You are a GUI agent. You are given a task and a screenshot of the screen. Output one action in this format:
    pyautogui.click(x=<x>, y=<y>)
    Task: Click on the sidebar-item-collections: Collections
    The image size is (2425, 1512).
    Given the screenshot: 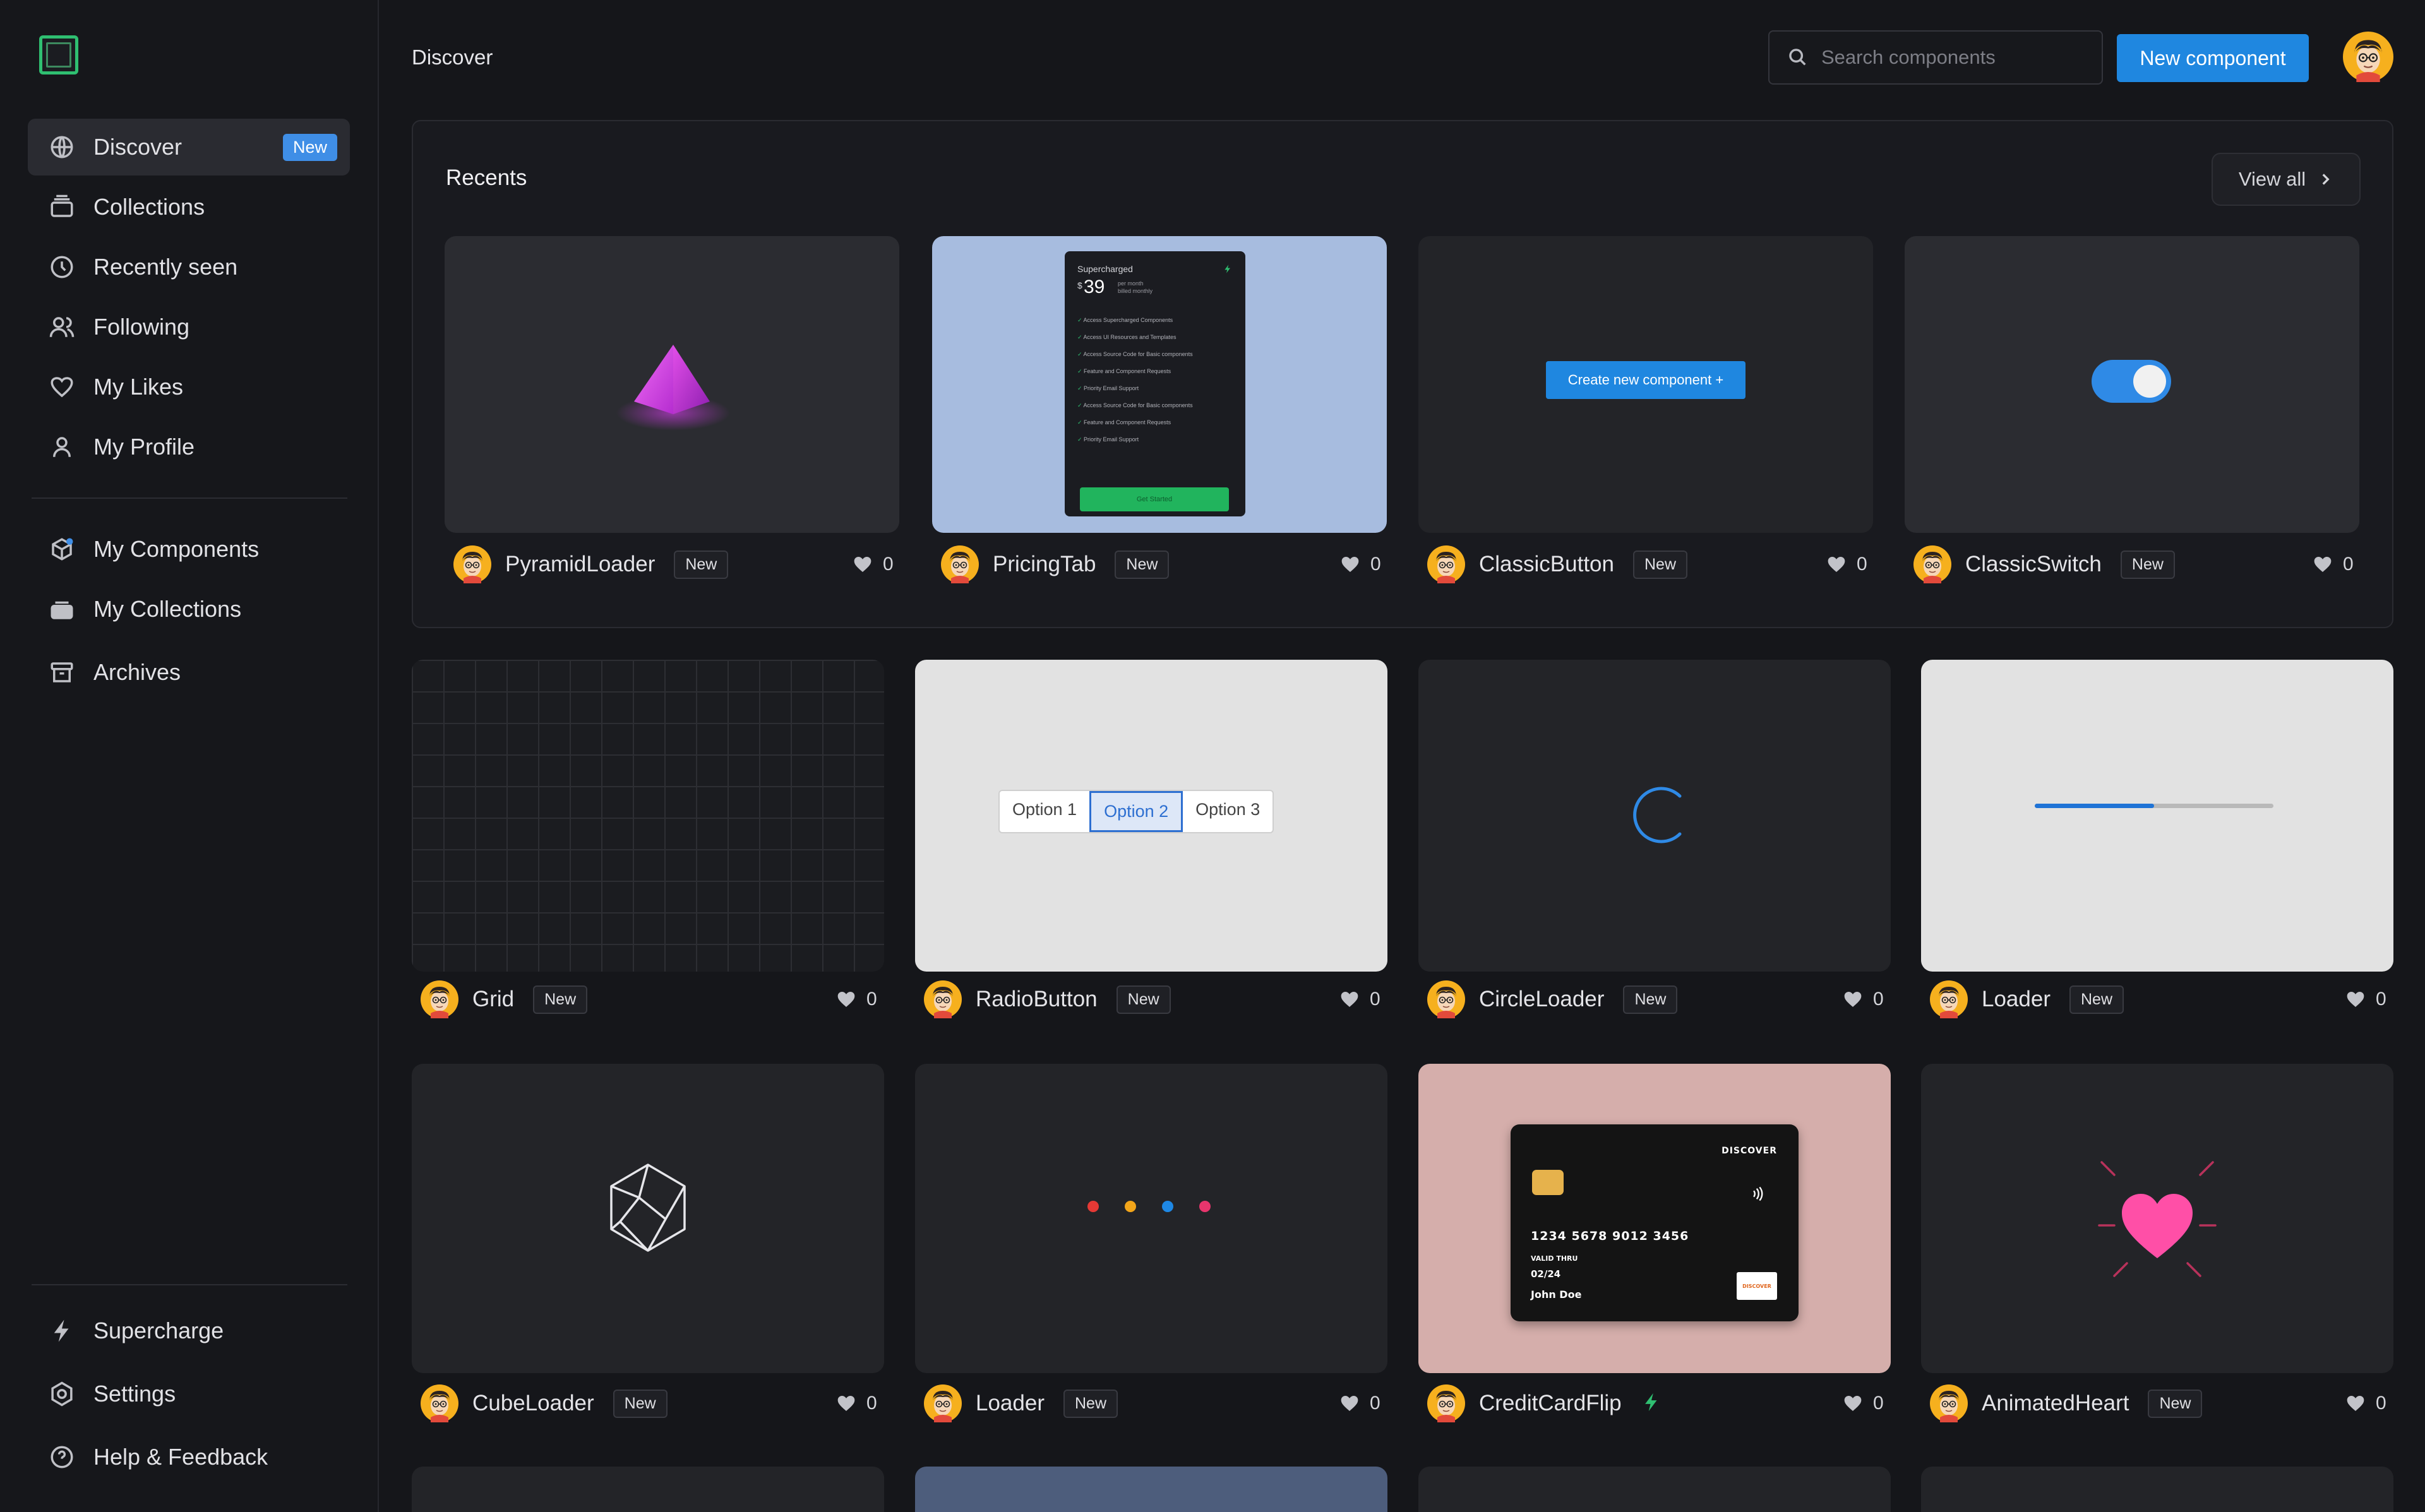 What is the action you would take?
    pyautogui.click(x=189, y=207)
    